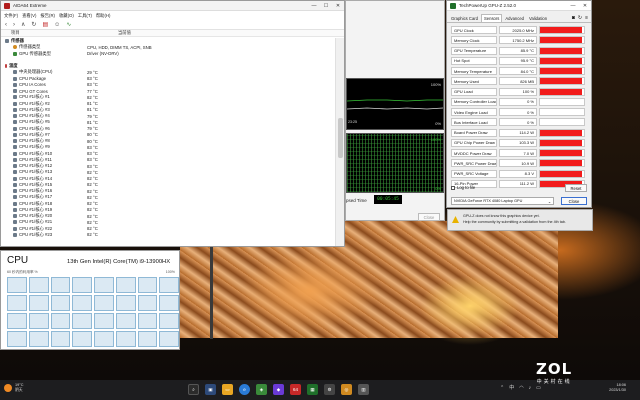 This screenshot has width=640, height=400. What do you see at coordinates (45, 25) in the screenshot?
I see `report-icon: ▤` at bounding box center [45, 25].